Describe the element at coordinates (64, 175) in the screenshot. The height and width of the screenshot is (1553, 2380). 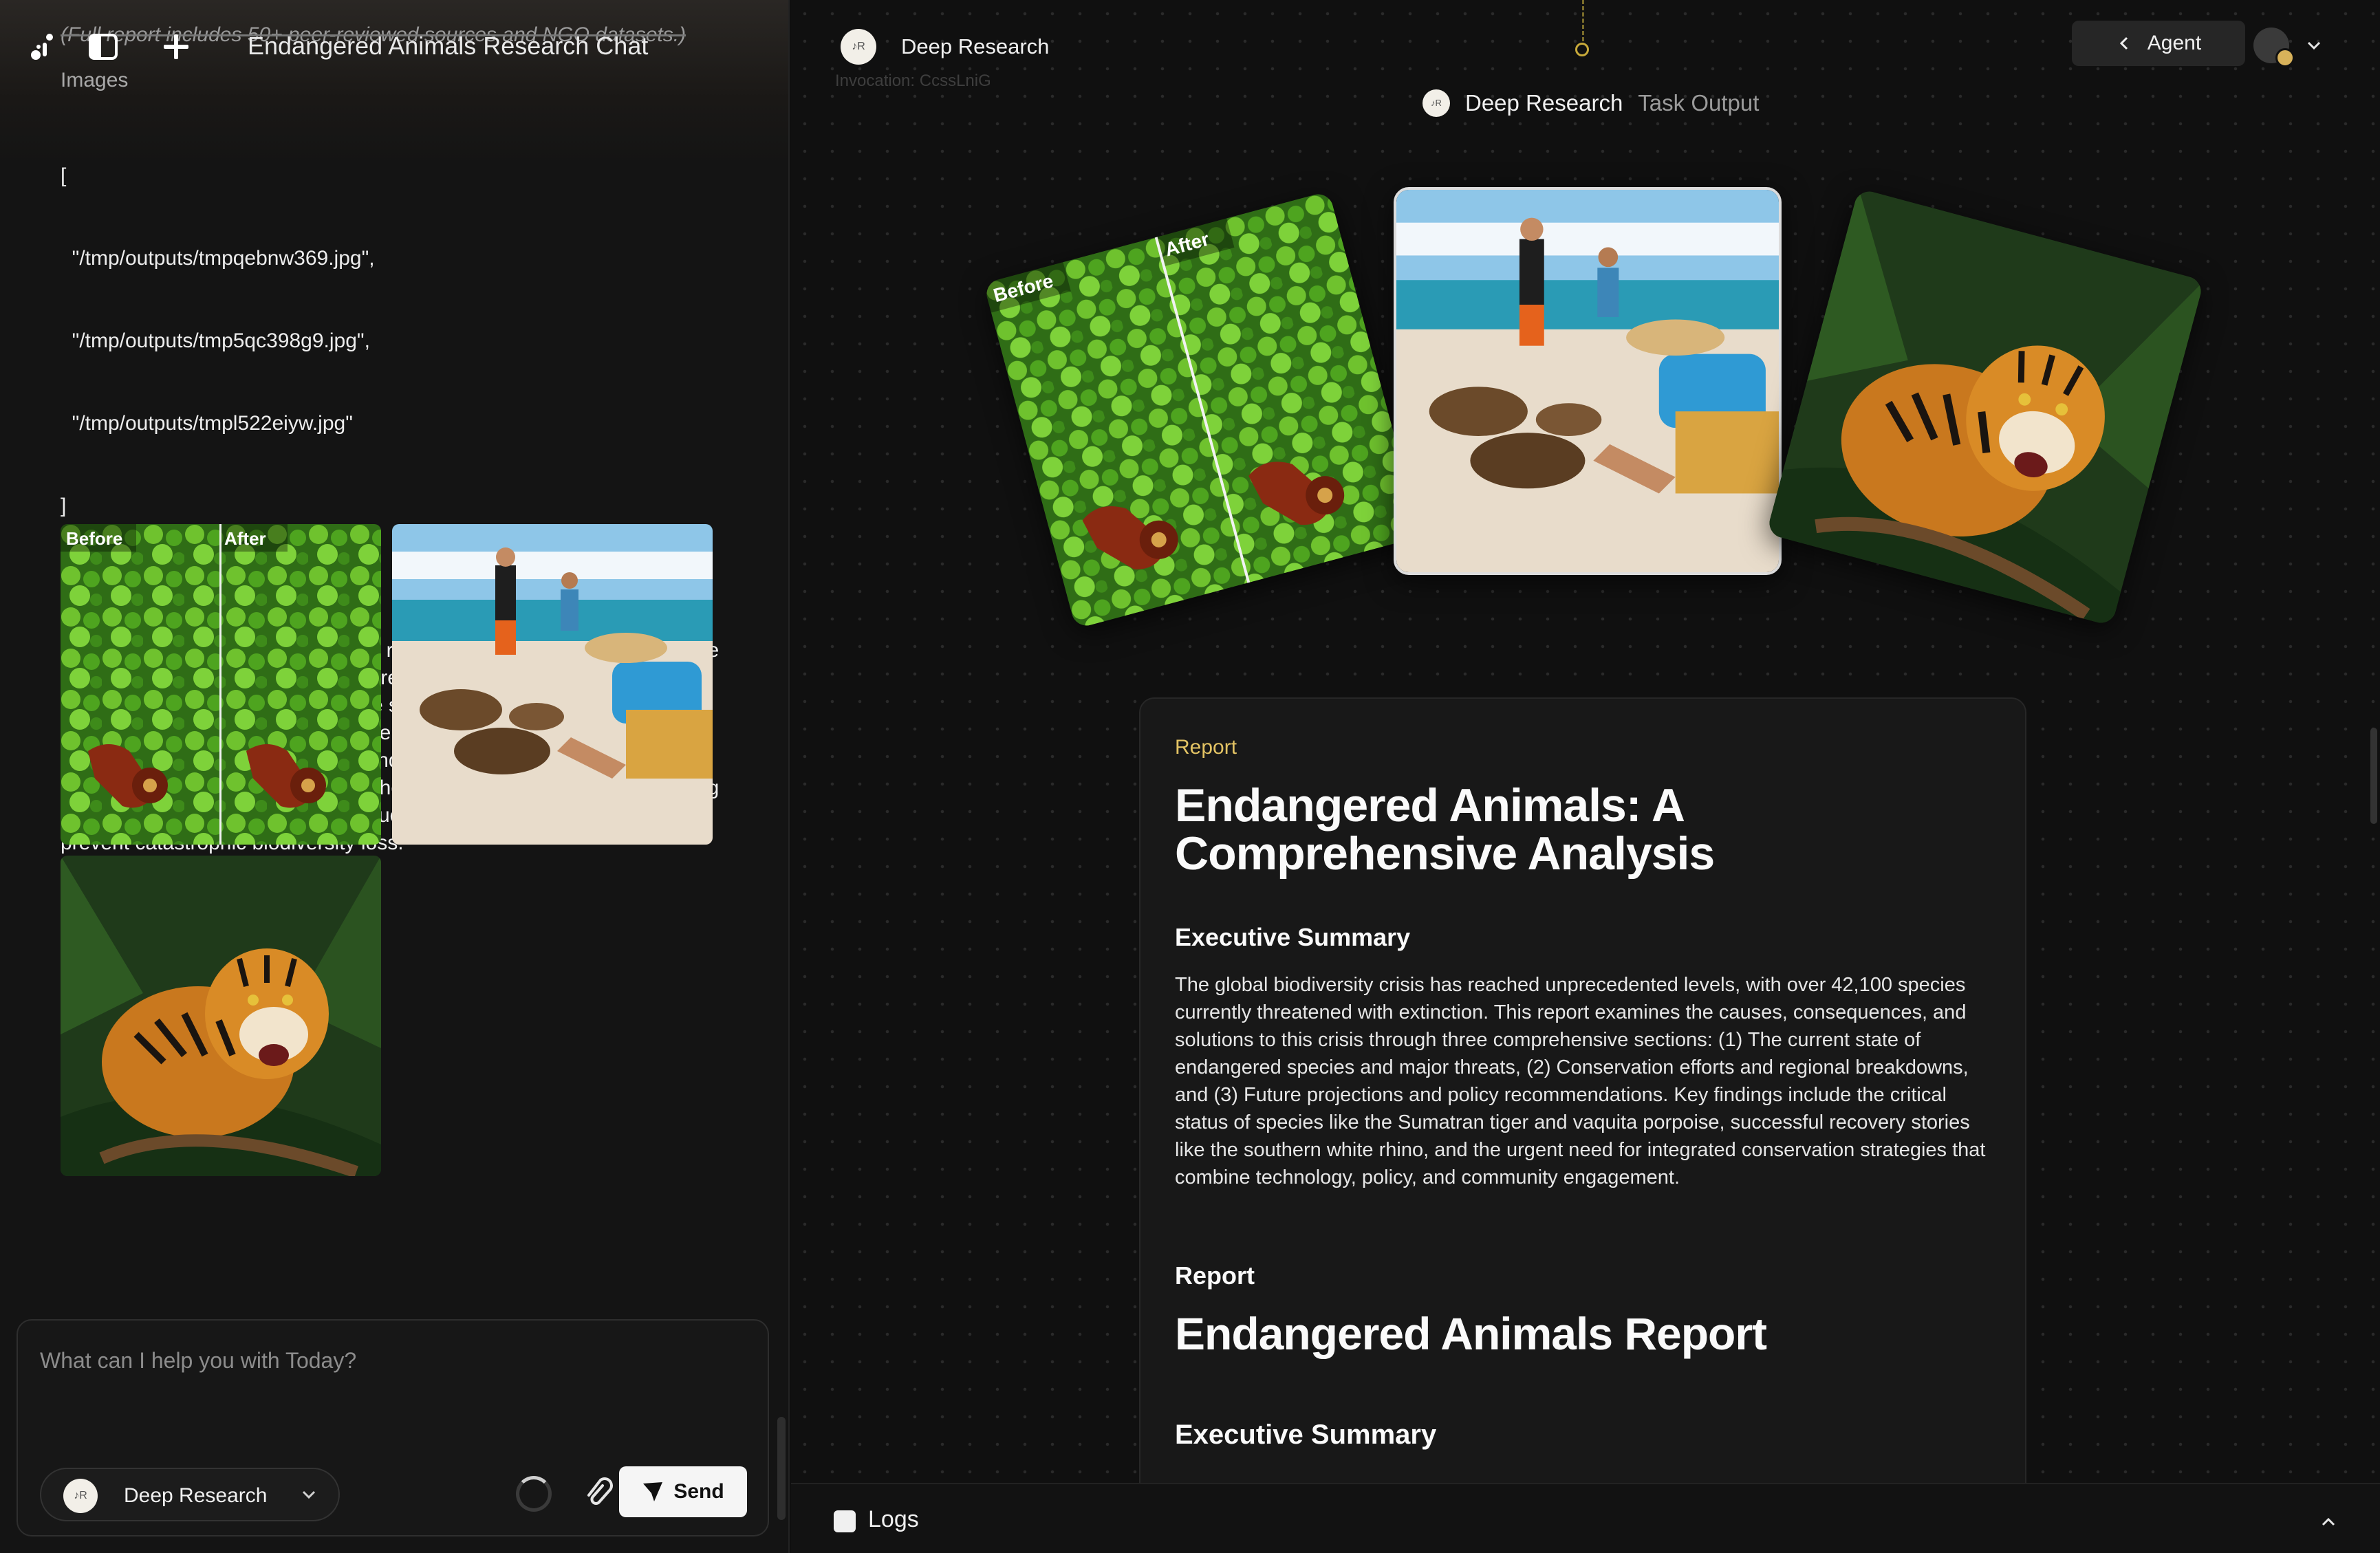
I see `image-path-line: [` at that location.